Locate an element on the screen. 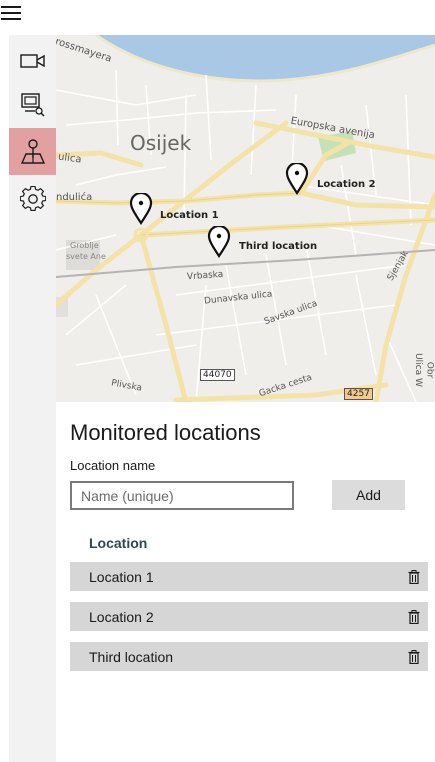 This screenshot has width=435, height=762. nav-item-cameras is located at coordinates (32, 60).